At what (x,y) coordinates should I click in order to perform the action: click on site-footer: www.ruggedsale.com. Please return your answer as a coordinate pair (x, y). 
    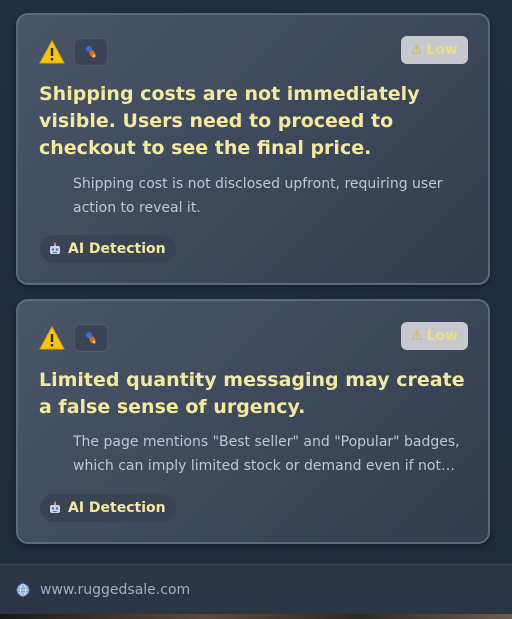
    Looking at the image, I should click on (256, 589).